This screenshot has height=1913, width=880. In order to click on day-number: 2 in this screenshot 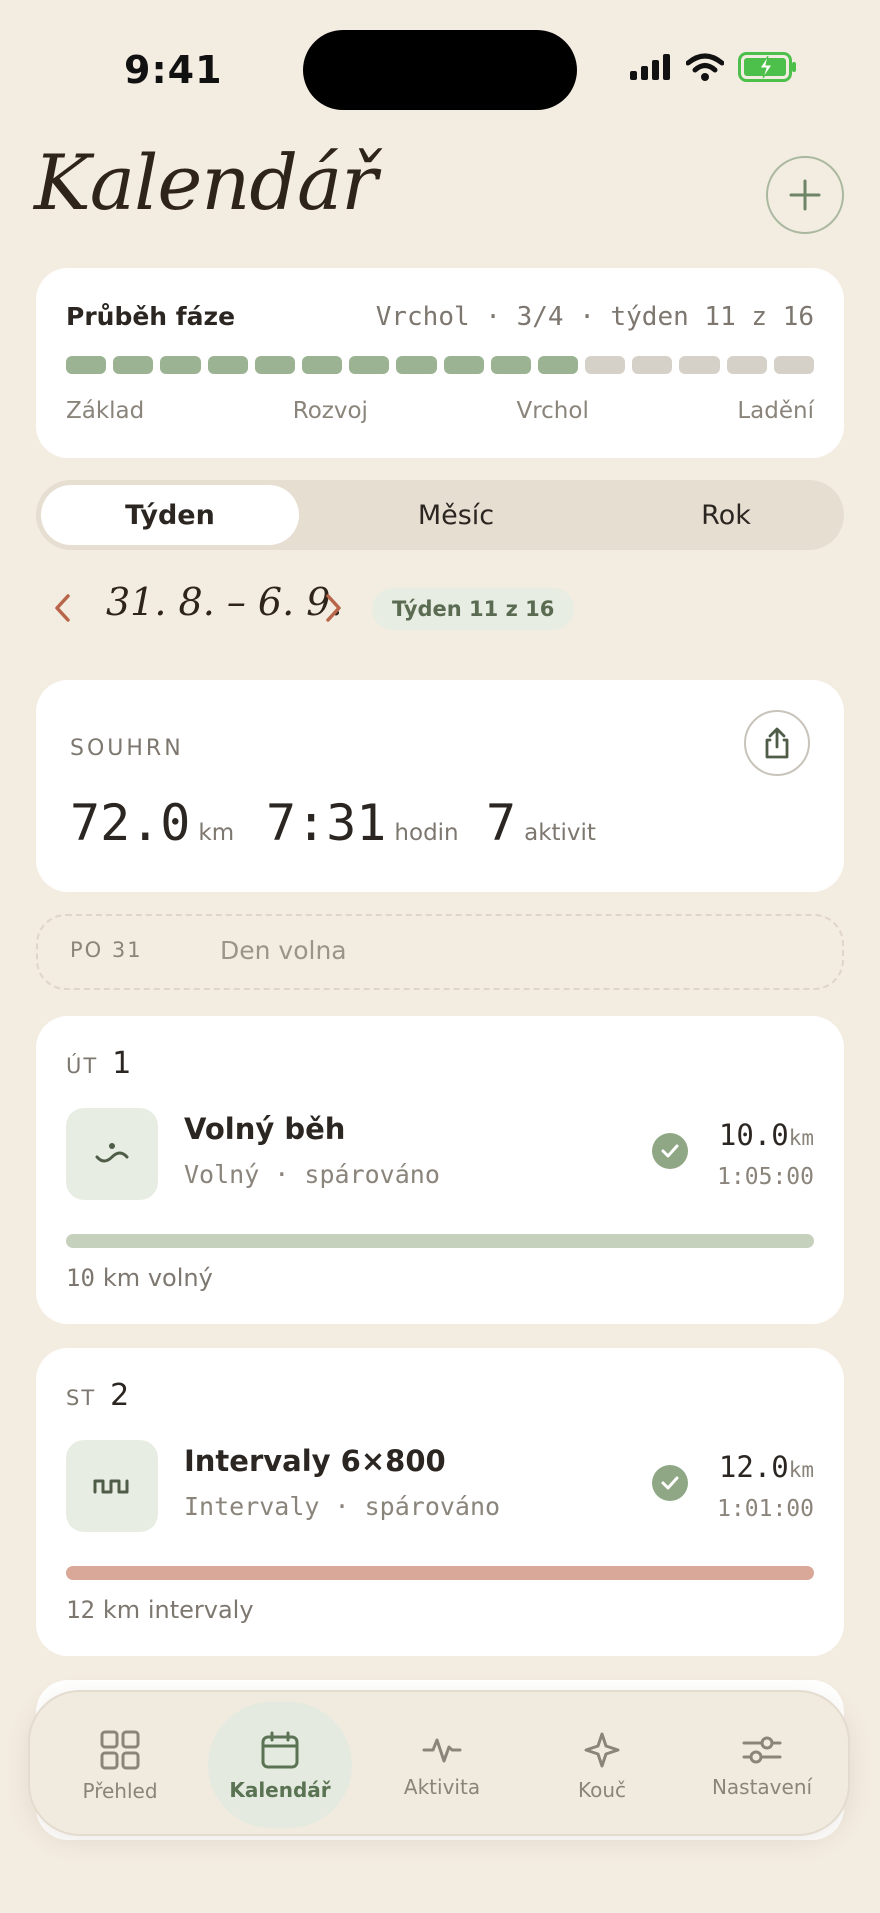, I will do `click(120, 1395)`.